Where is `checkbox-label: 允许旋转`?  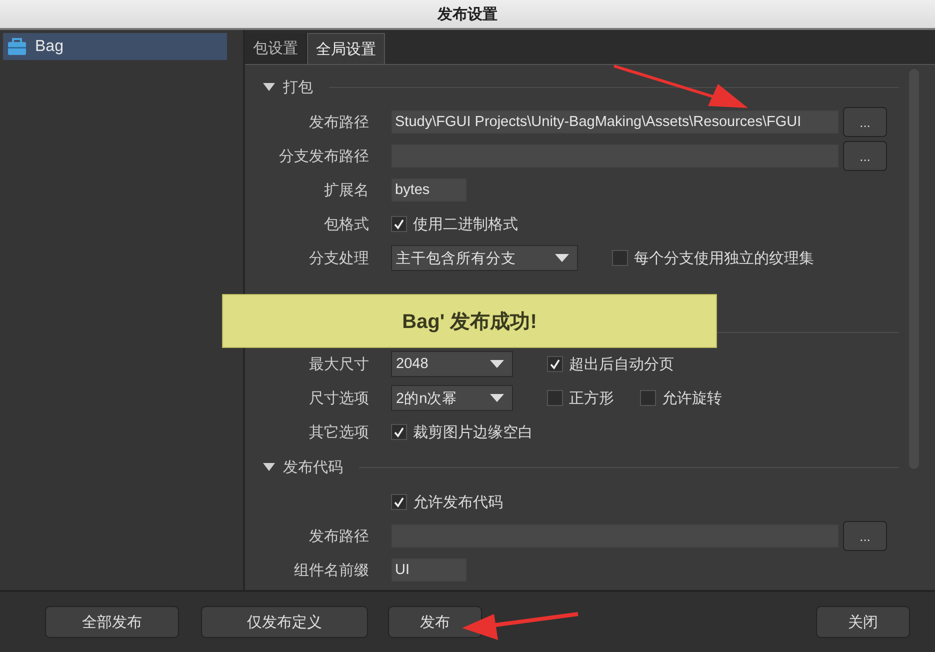 checkbox-label: 允许旋转 is located at coordinates (692, 398).